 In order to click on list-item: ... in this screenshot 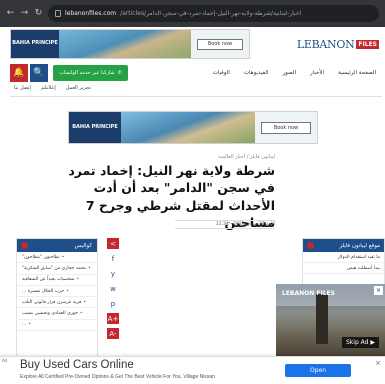, I will do `click(57, 326)`.